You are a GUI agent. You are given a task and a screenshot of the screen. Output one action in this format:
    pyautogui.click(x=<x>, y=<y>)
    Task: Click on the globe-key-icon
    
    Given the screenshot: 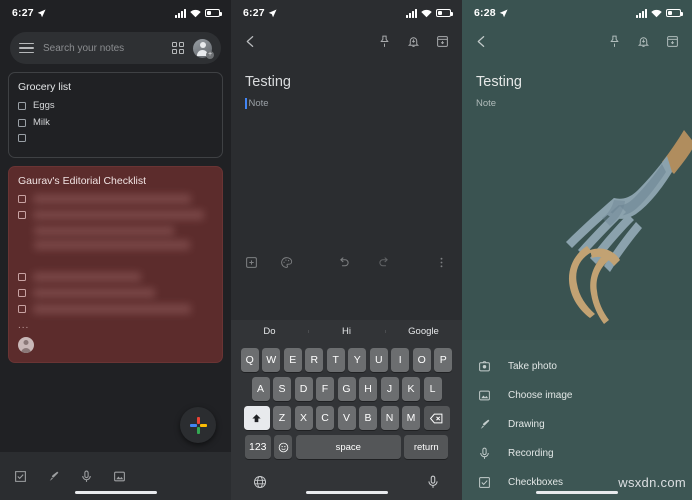 What is the action you would take?
    pyautogui.click(x=260, y=482)
    